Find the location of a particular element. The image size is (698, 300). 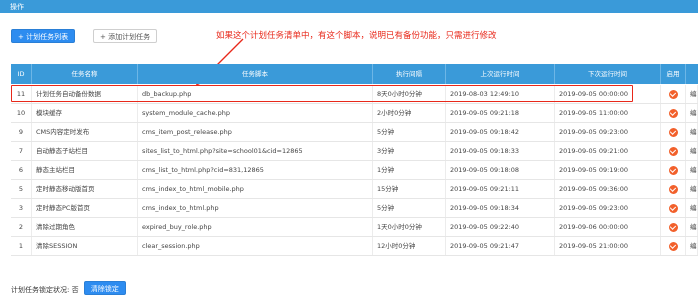

cell-last-run: 2019-09-05 09:21:18 is located at coordinates (500, 113).